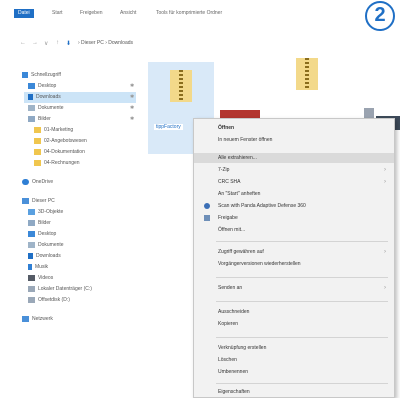  I want to click on back-icon: ←, so click(23, 43).